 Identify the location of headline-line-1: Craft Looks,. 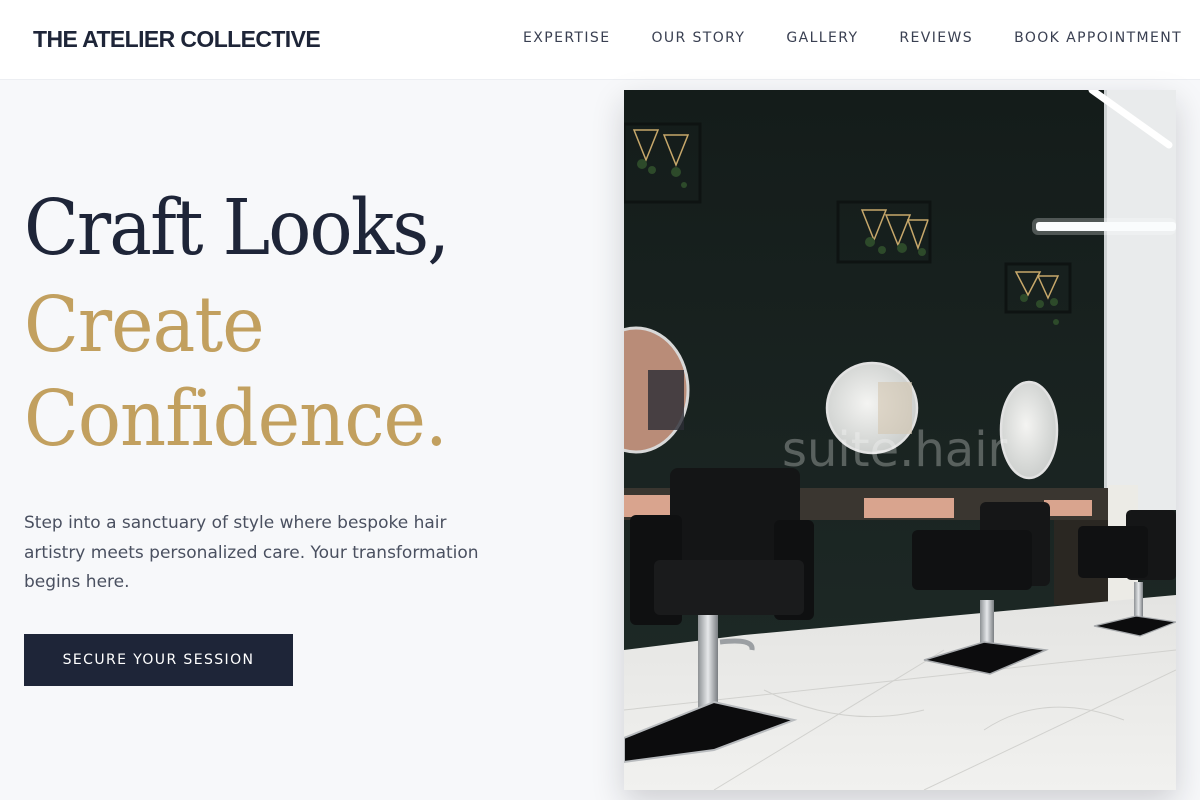
(237, 228).